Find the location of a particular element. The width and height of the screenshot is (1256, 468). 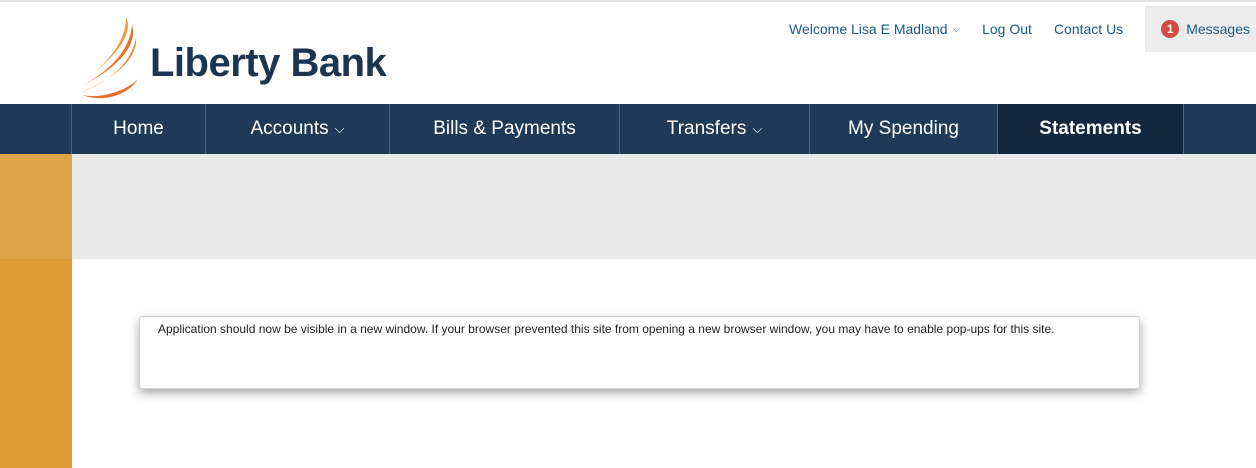

nav-item-label: Home is located at coordinates (138, 128).